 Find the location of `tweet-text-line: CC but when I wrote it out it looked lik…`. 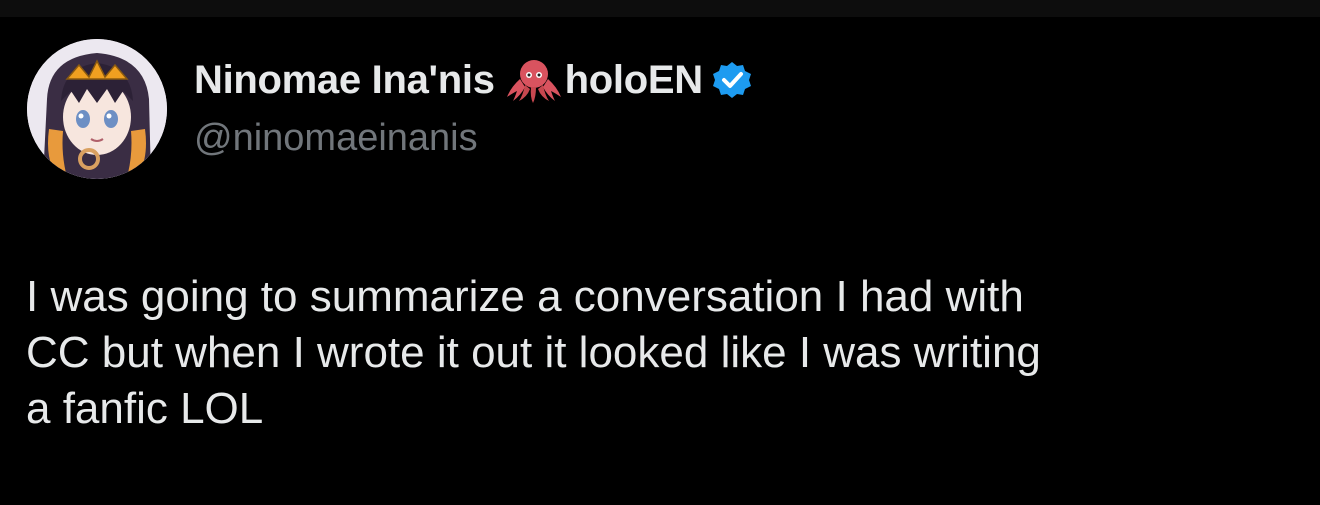

tweet-text-line: CC but when I wrote it out it looked lik… is located at coordinates (533, 352).